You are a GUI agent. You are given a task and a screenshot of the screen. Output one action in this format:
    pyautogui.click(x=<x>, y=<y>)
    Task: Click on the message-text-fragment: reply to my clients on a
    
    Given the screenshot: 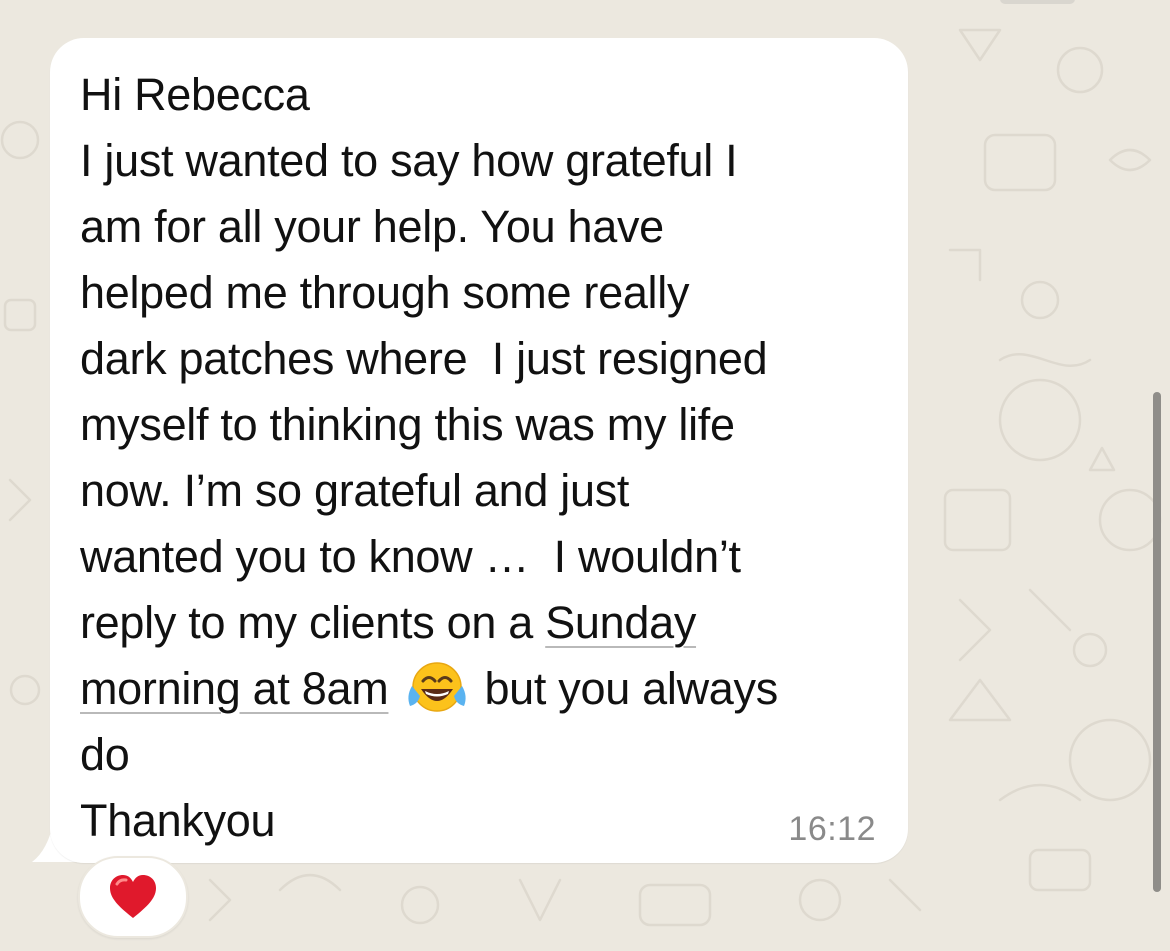 What is the action you would take?
    pyautogui.click(x=313, y=622)
    